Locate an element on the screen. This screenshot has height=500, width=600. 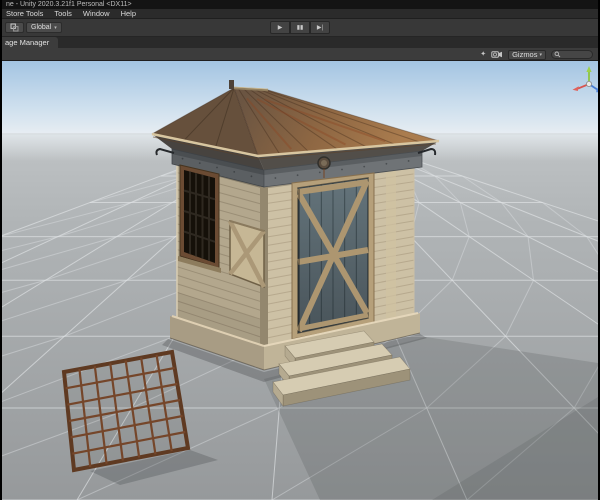
door is located at coordinates (333, 256).